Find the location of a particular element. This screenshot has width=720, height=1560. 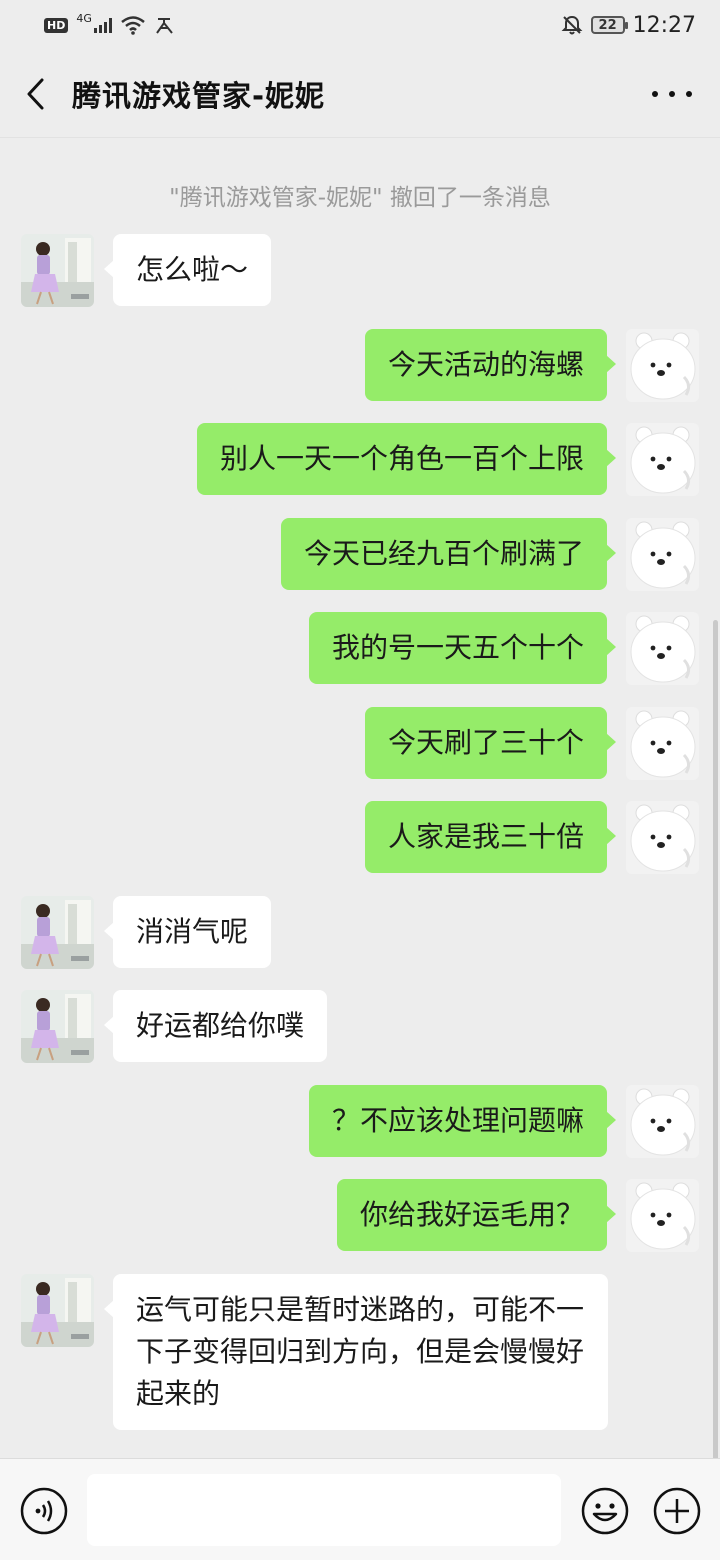

more-button is located at coordinates (672, 94).